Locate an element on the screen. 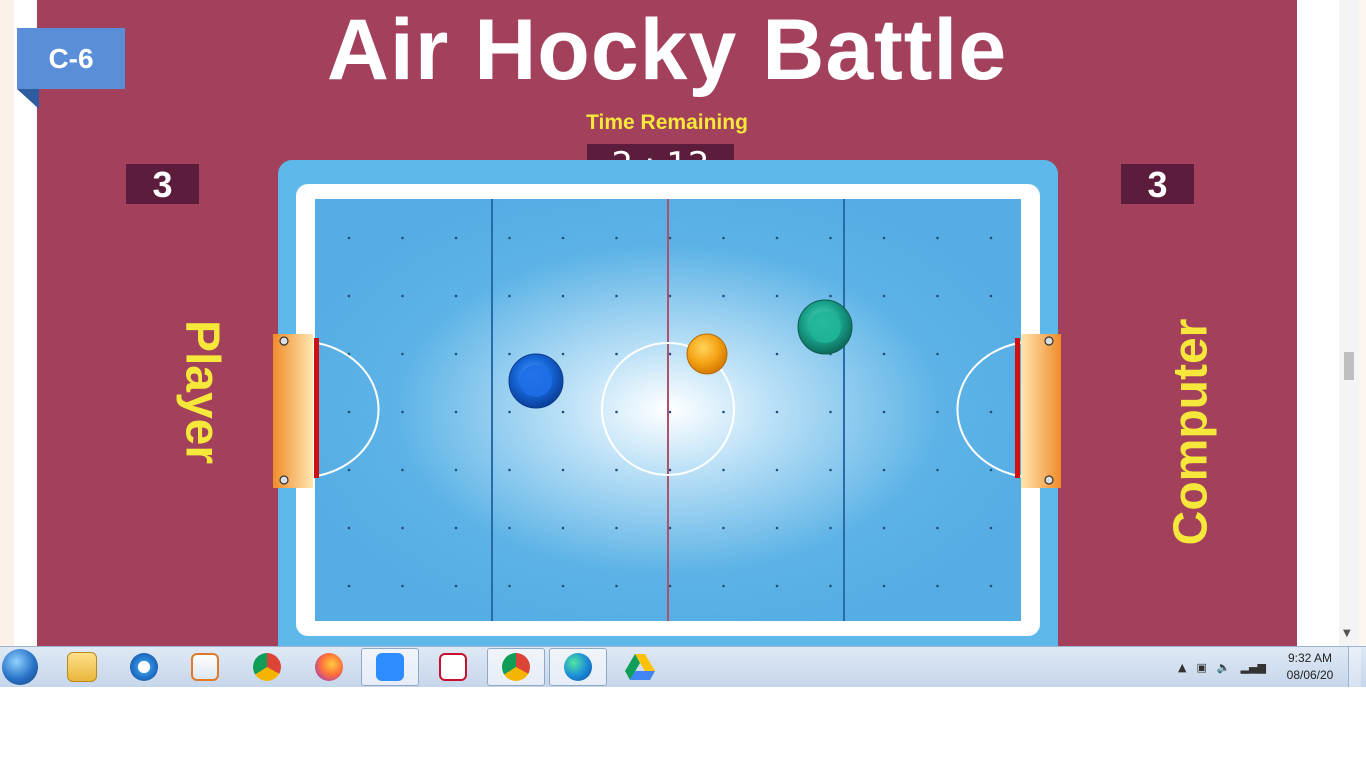  computer-goal is located at coordinates (1038, 411).